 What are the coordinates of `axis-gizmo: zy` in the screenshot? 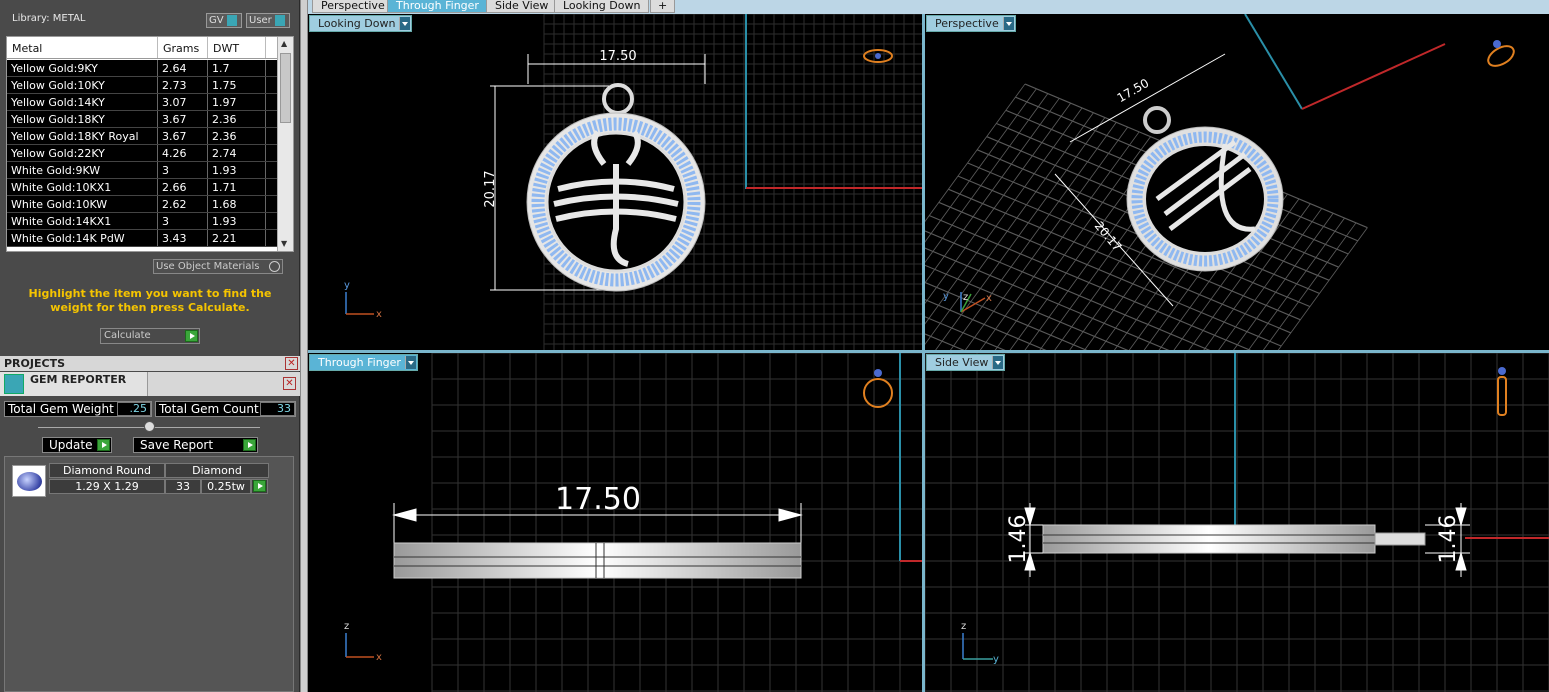 It's located at (980, 643).